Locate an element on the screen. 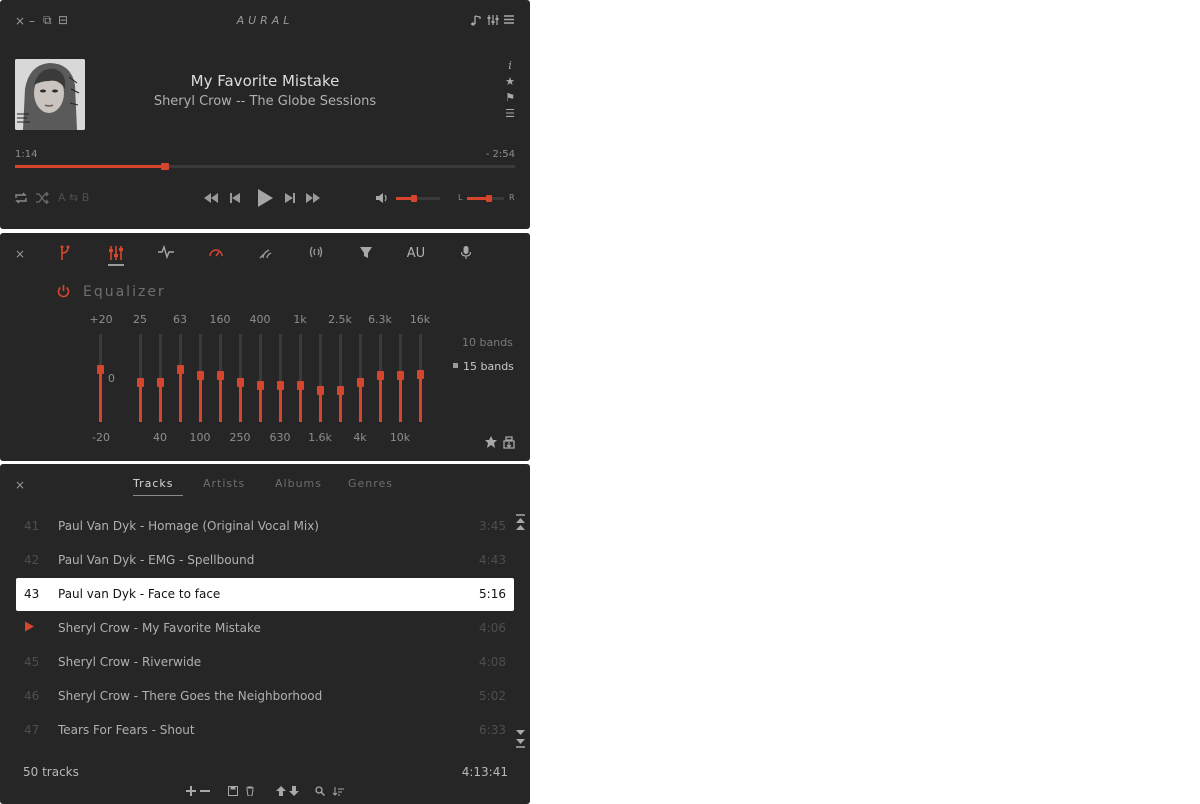  remaining-time: - 2:54 is located at coordinates (497, 154).